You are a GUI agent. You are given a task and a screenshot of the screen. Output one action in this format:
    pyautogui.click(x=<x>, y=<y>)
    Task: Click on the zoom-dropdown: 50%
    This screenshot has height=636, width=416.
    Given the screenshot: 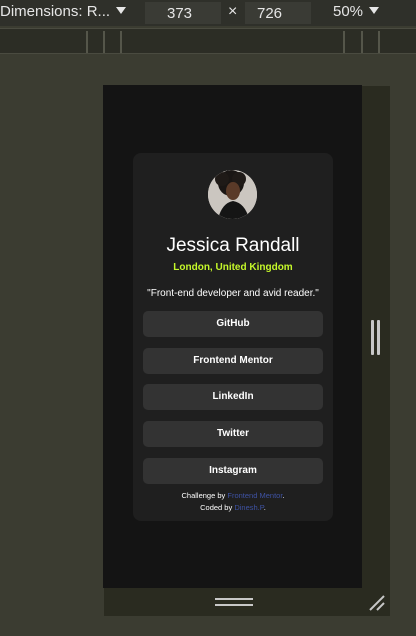 What is the action you would take?
    pyautogui.click(x=356, y=11)
    